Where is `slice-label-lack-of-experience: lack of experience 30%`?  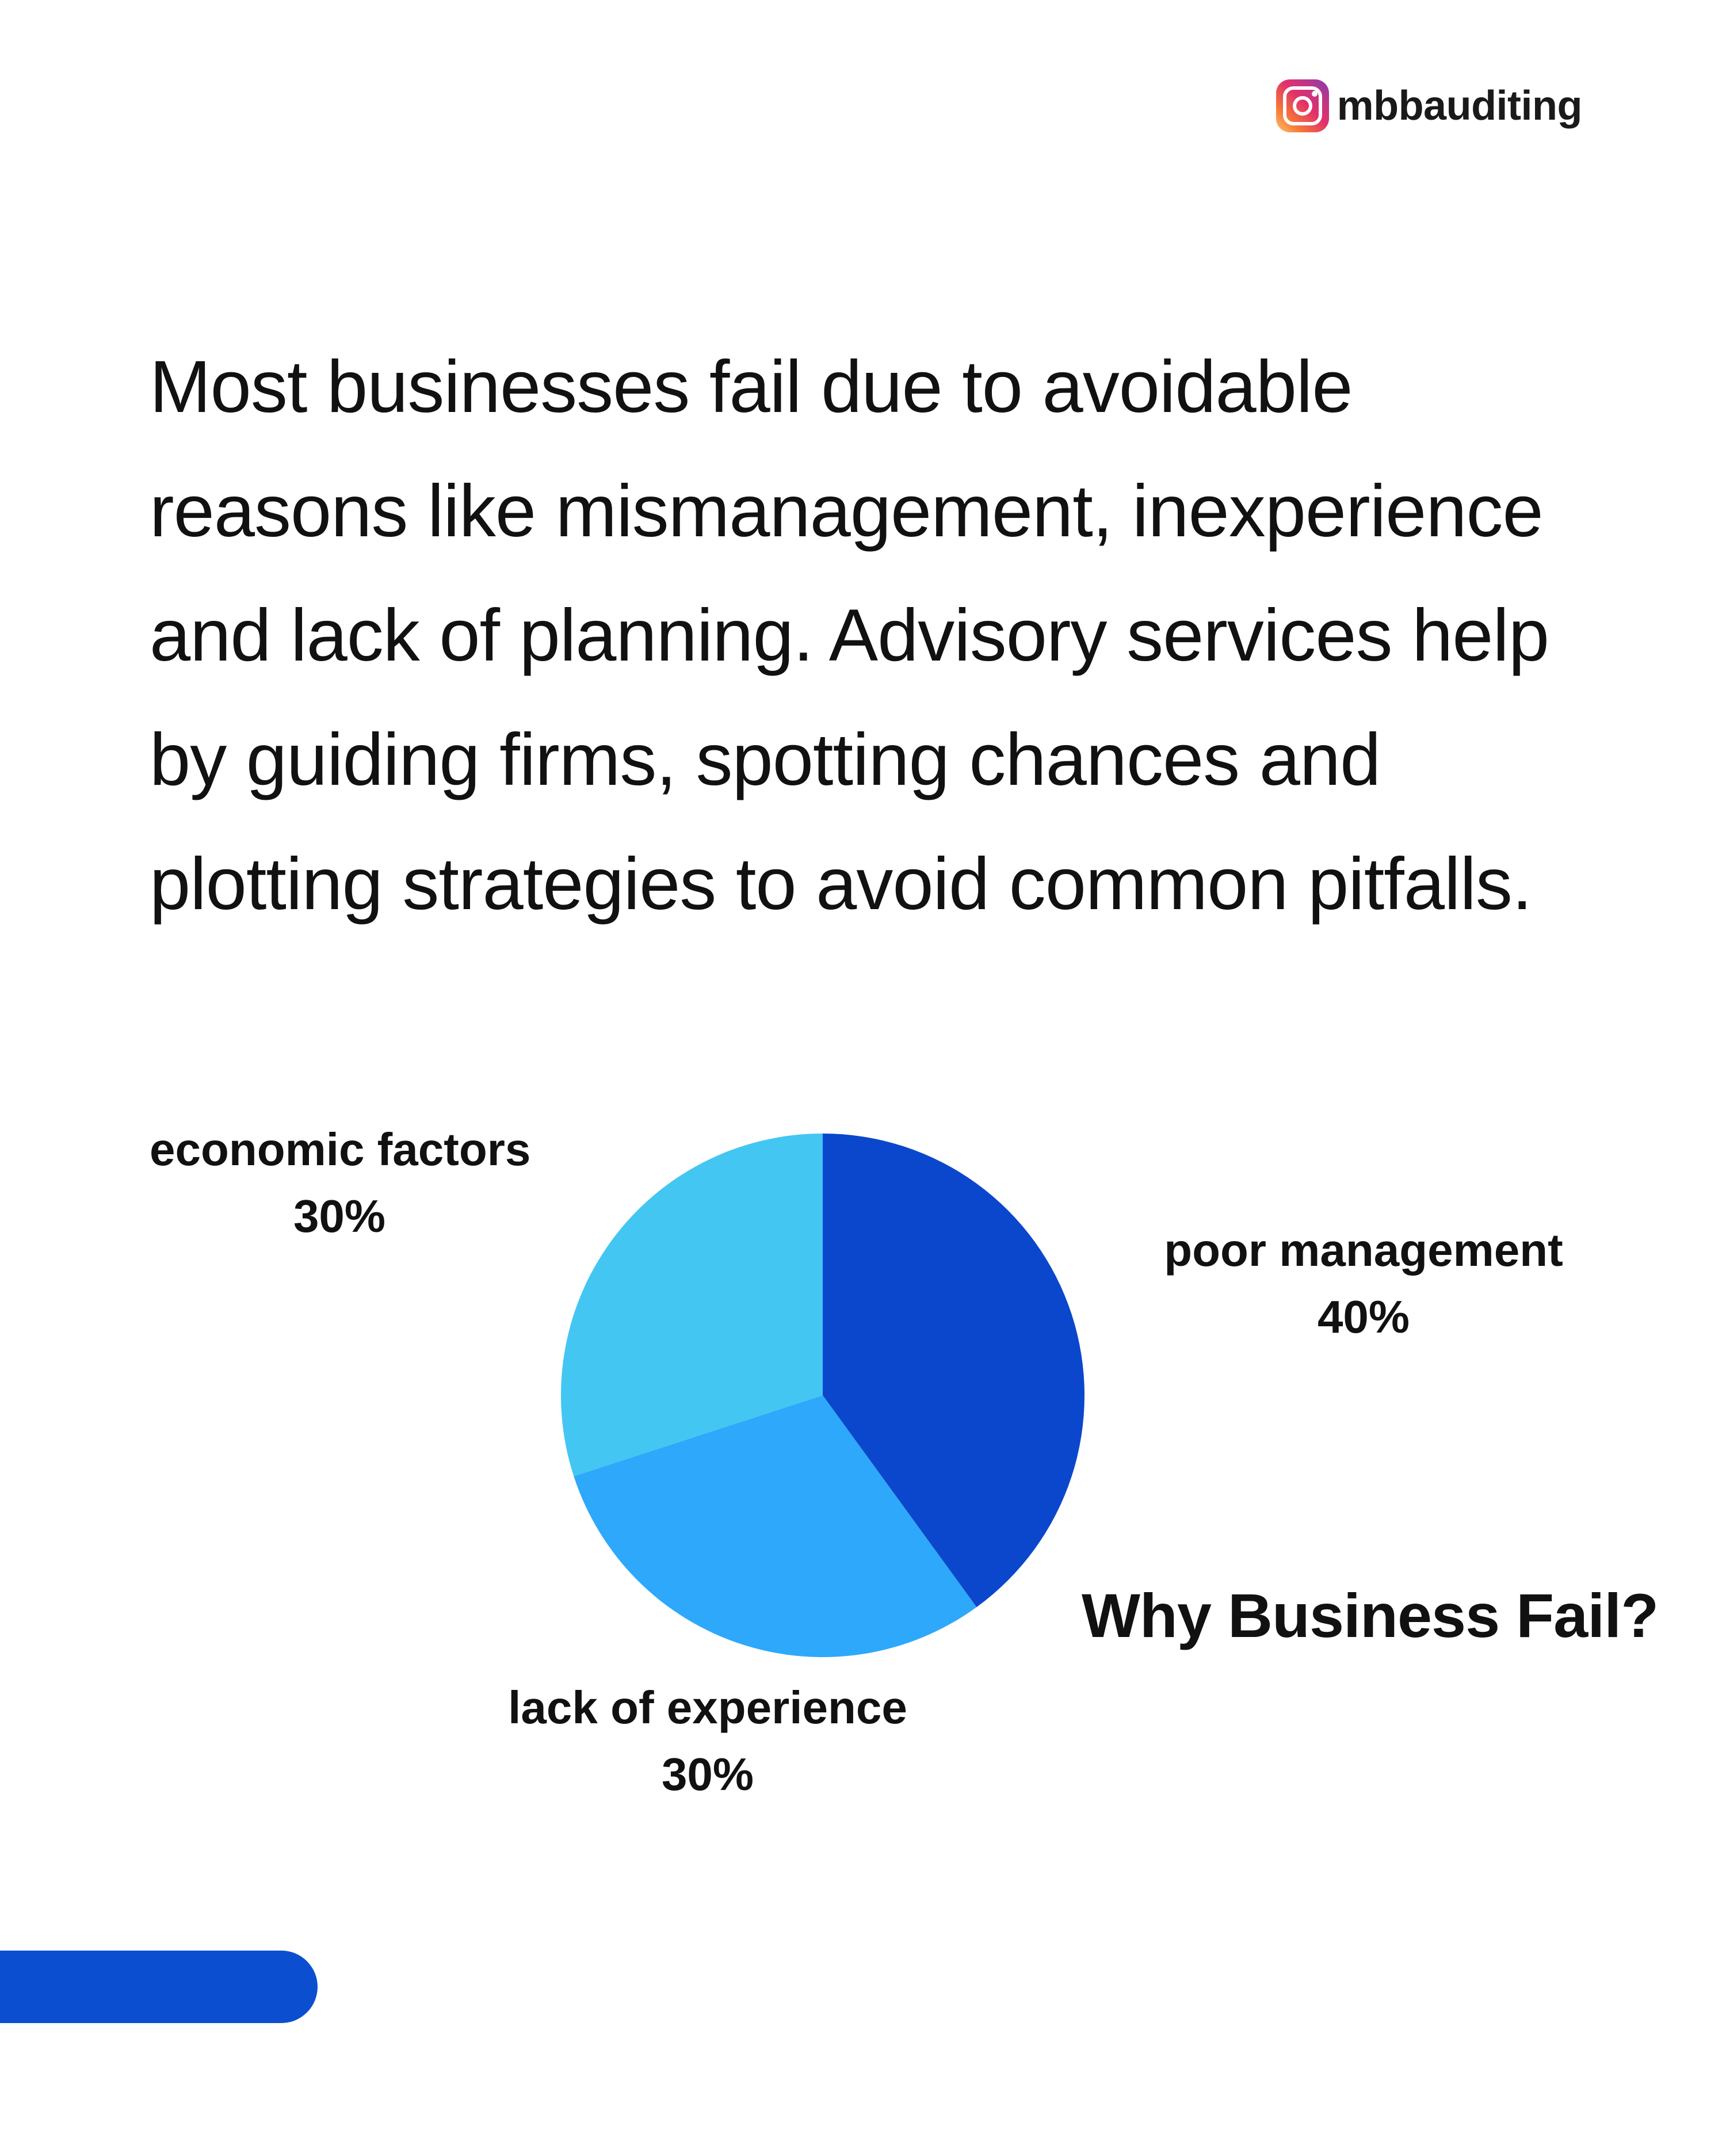
slice-label-lack-of-experience: lack of experience 30% is located at coordinates (707, 1741).